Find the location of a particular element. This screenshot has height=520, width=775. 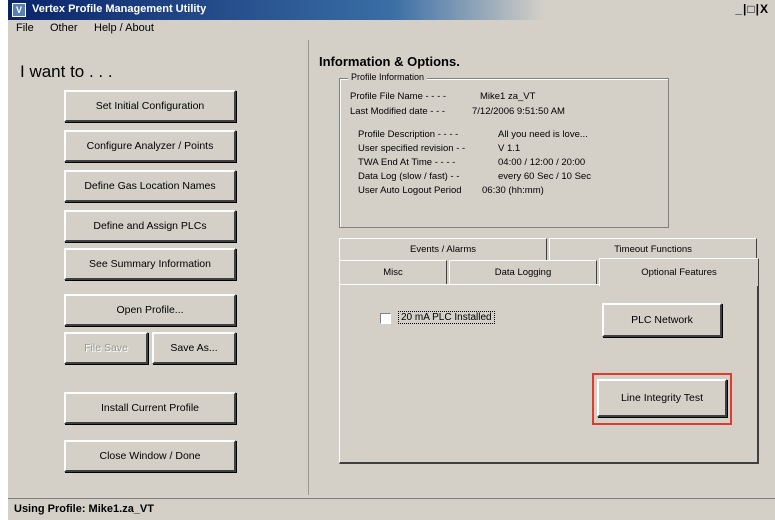

install-current-profile-button: Install Current Profile is located at coordinates (150, 408).